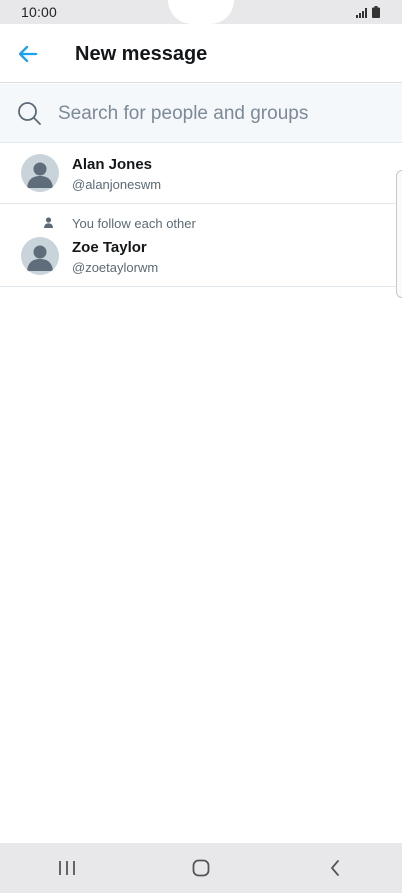 The height and width of the screenshot is (893, 402). What do you see at coordinates (29, 113) in the screenshot?
I see `search-icon` at bounding box center [29, 113].